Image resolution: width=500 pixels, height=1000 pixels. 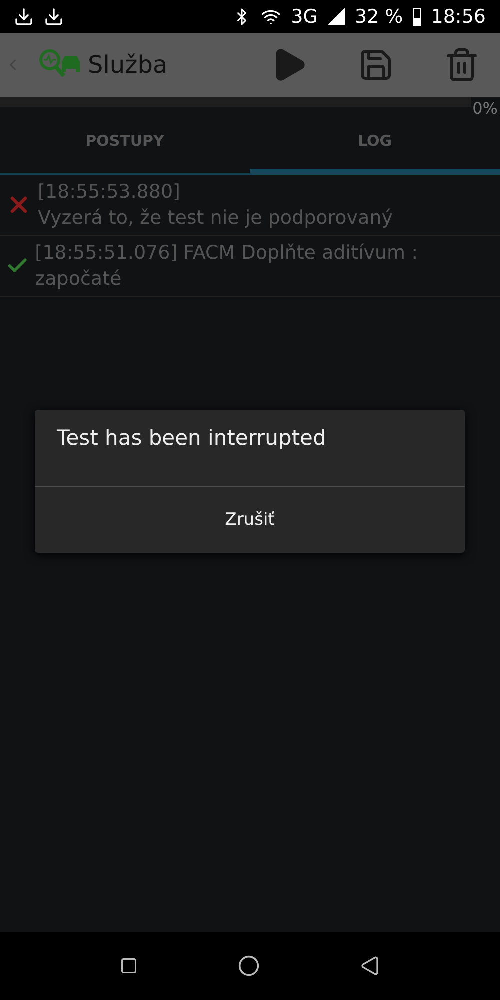 I want to click on screen-title: Služba, so click(x=128, y=65).